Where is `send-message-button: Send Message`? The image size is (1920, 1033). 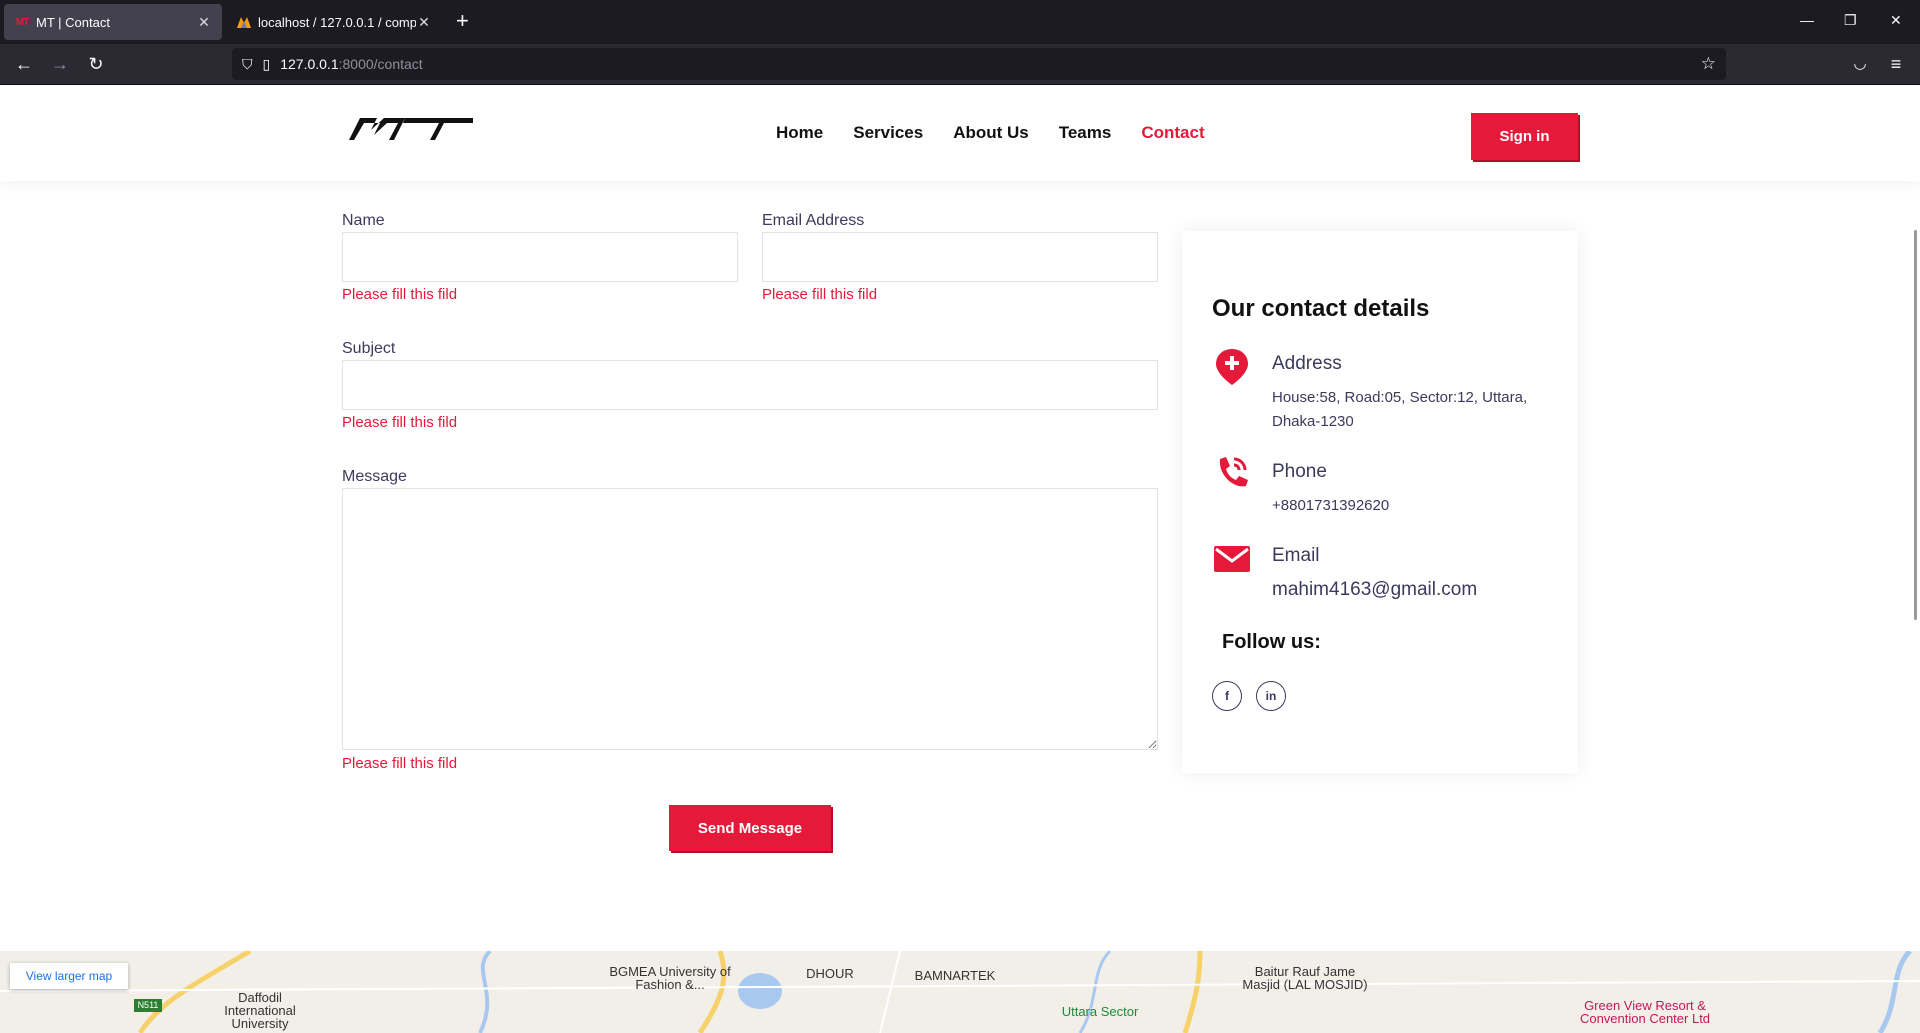 send-message-button: Send Message is located at coordinates (750, 828).